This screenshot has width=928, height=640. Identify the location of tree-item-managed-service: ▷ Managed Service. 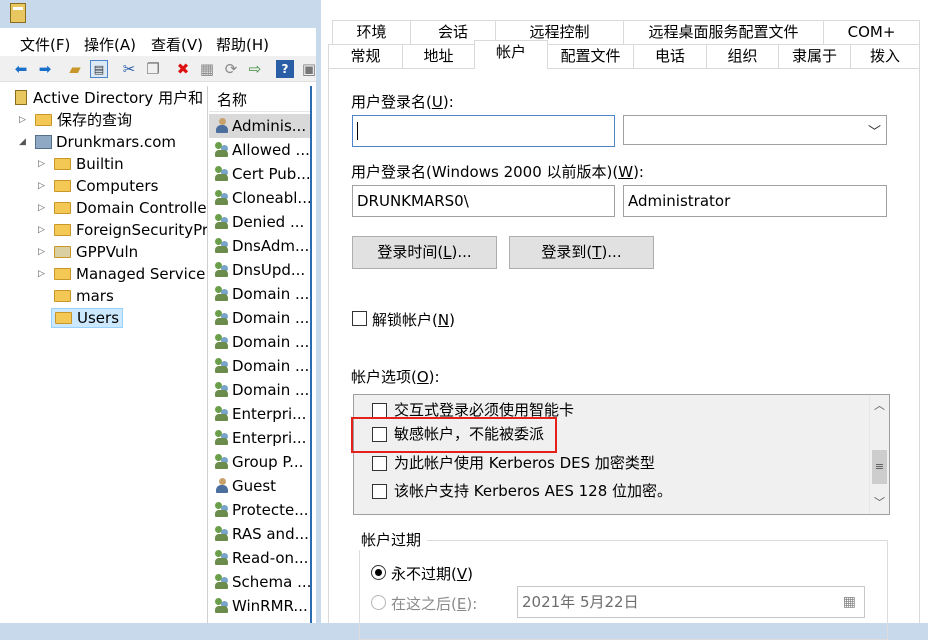
(121, 274).